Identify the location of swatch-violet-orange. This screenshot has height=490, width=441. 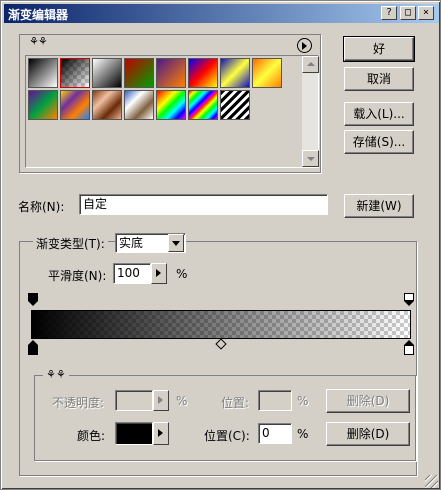
(171, 73).